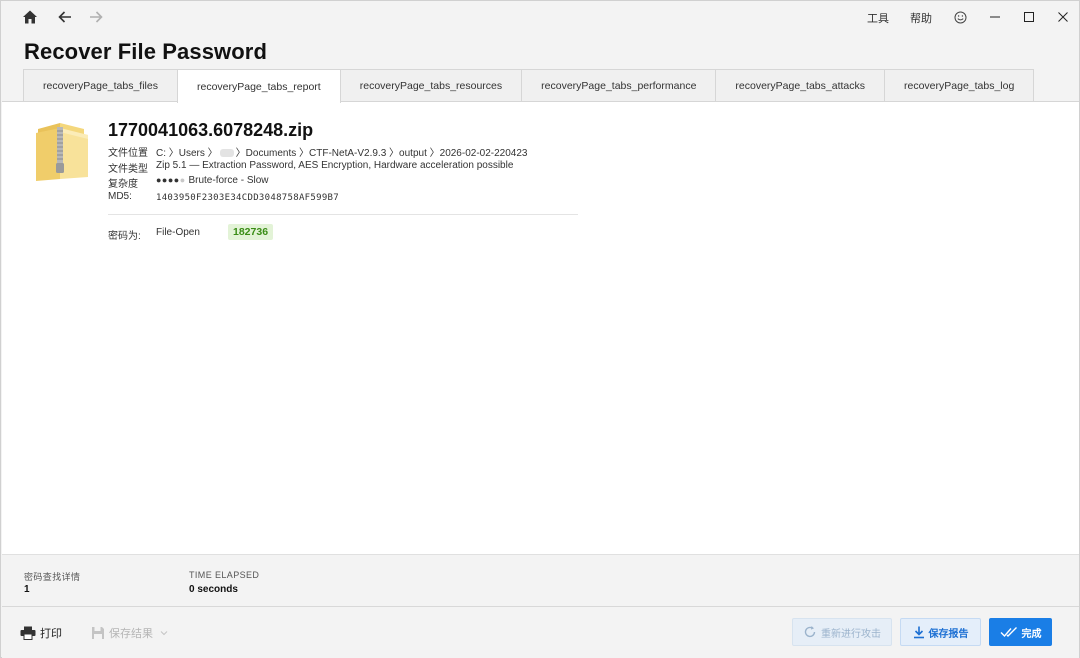 This screenshot has height=658, width=1080. I want to click on redacted-username, so click(226, 153).